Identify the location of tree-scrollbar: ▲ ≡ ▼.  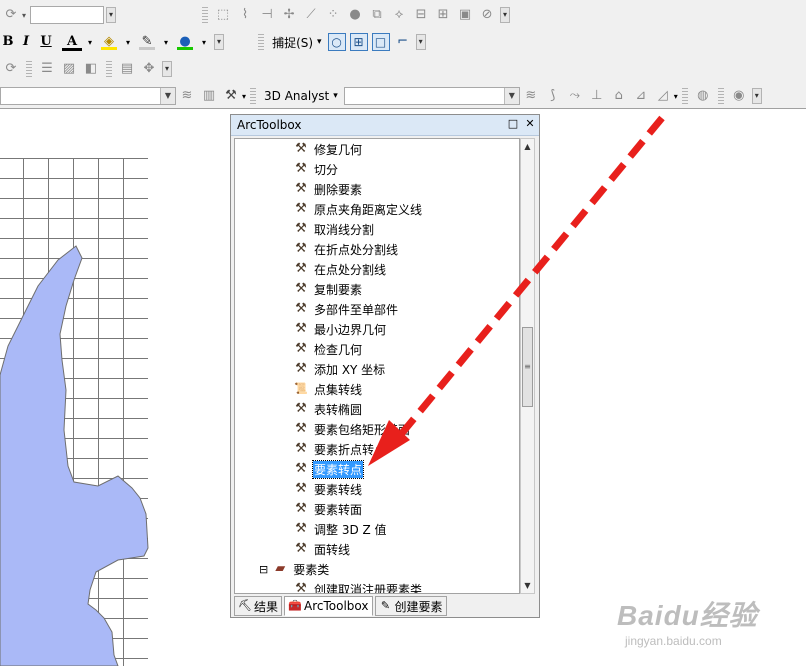
(527, 366).